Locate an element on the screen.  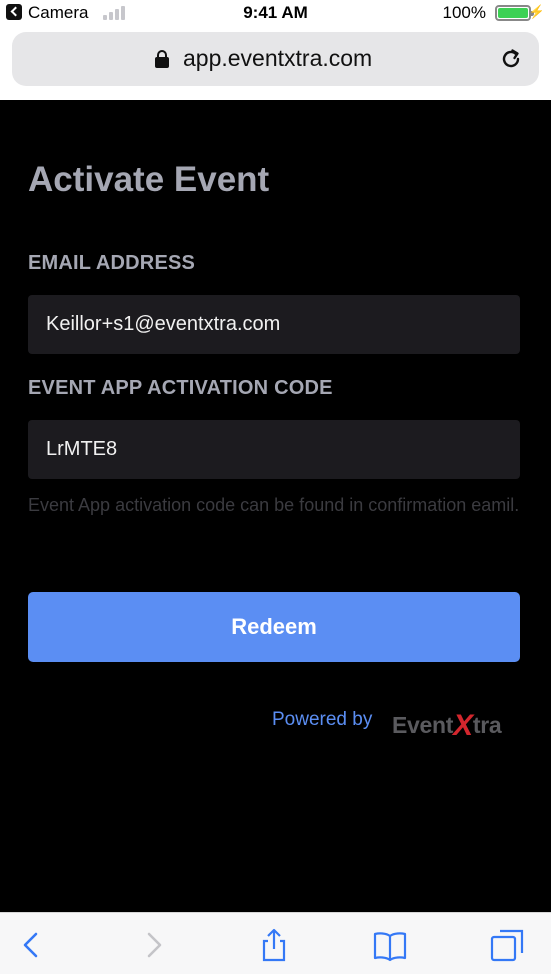
lock-icon is located at coordinates (162, 59).